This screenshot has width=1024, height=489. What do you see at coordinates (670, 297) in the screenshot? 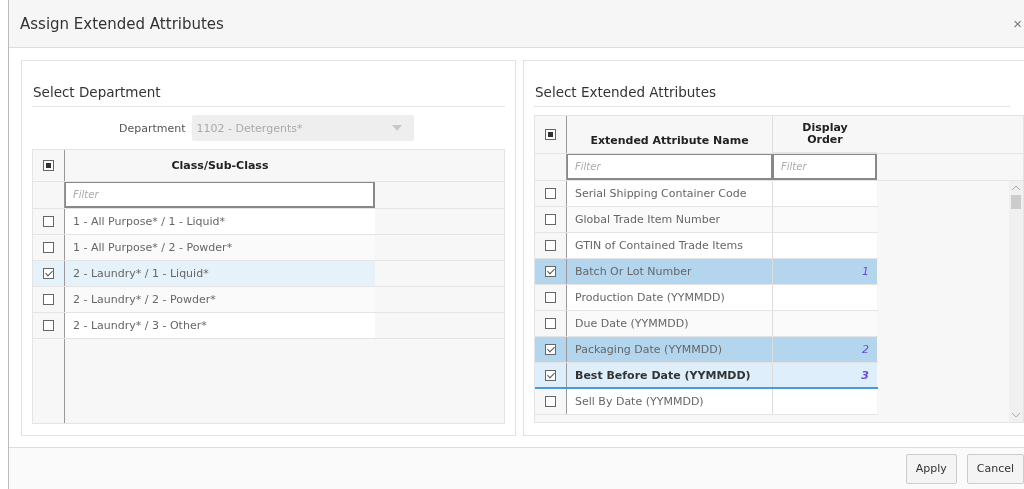
I see `table-cell: Production Date (YYMMDD)` at bounding box center [670, 297].